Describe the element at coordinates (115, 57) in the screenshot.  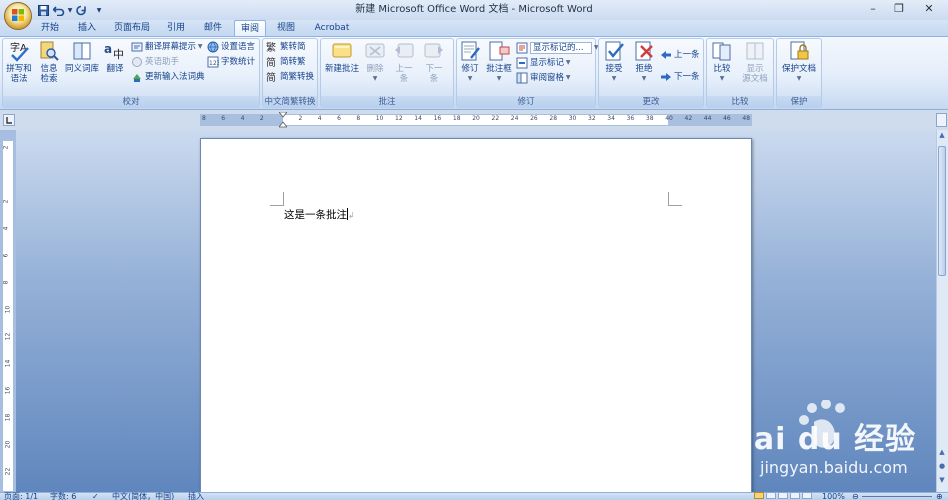
I see `translate-button: a中 翻译` at that location.